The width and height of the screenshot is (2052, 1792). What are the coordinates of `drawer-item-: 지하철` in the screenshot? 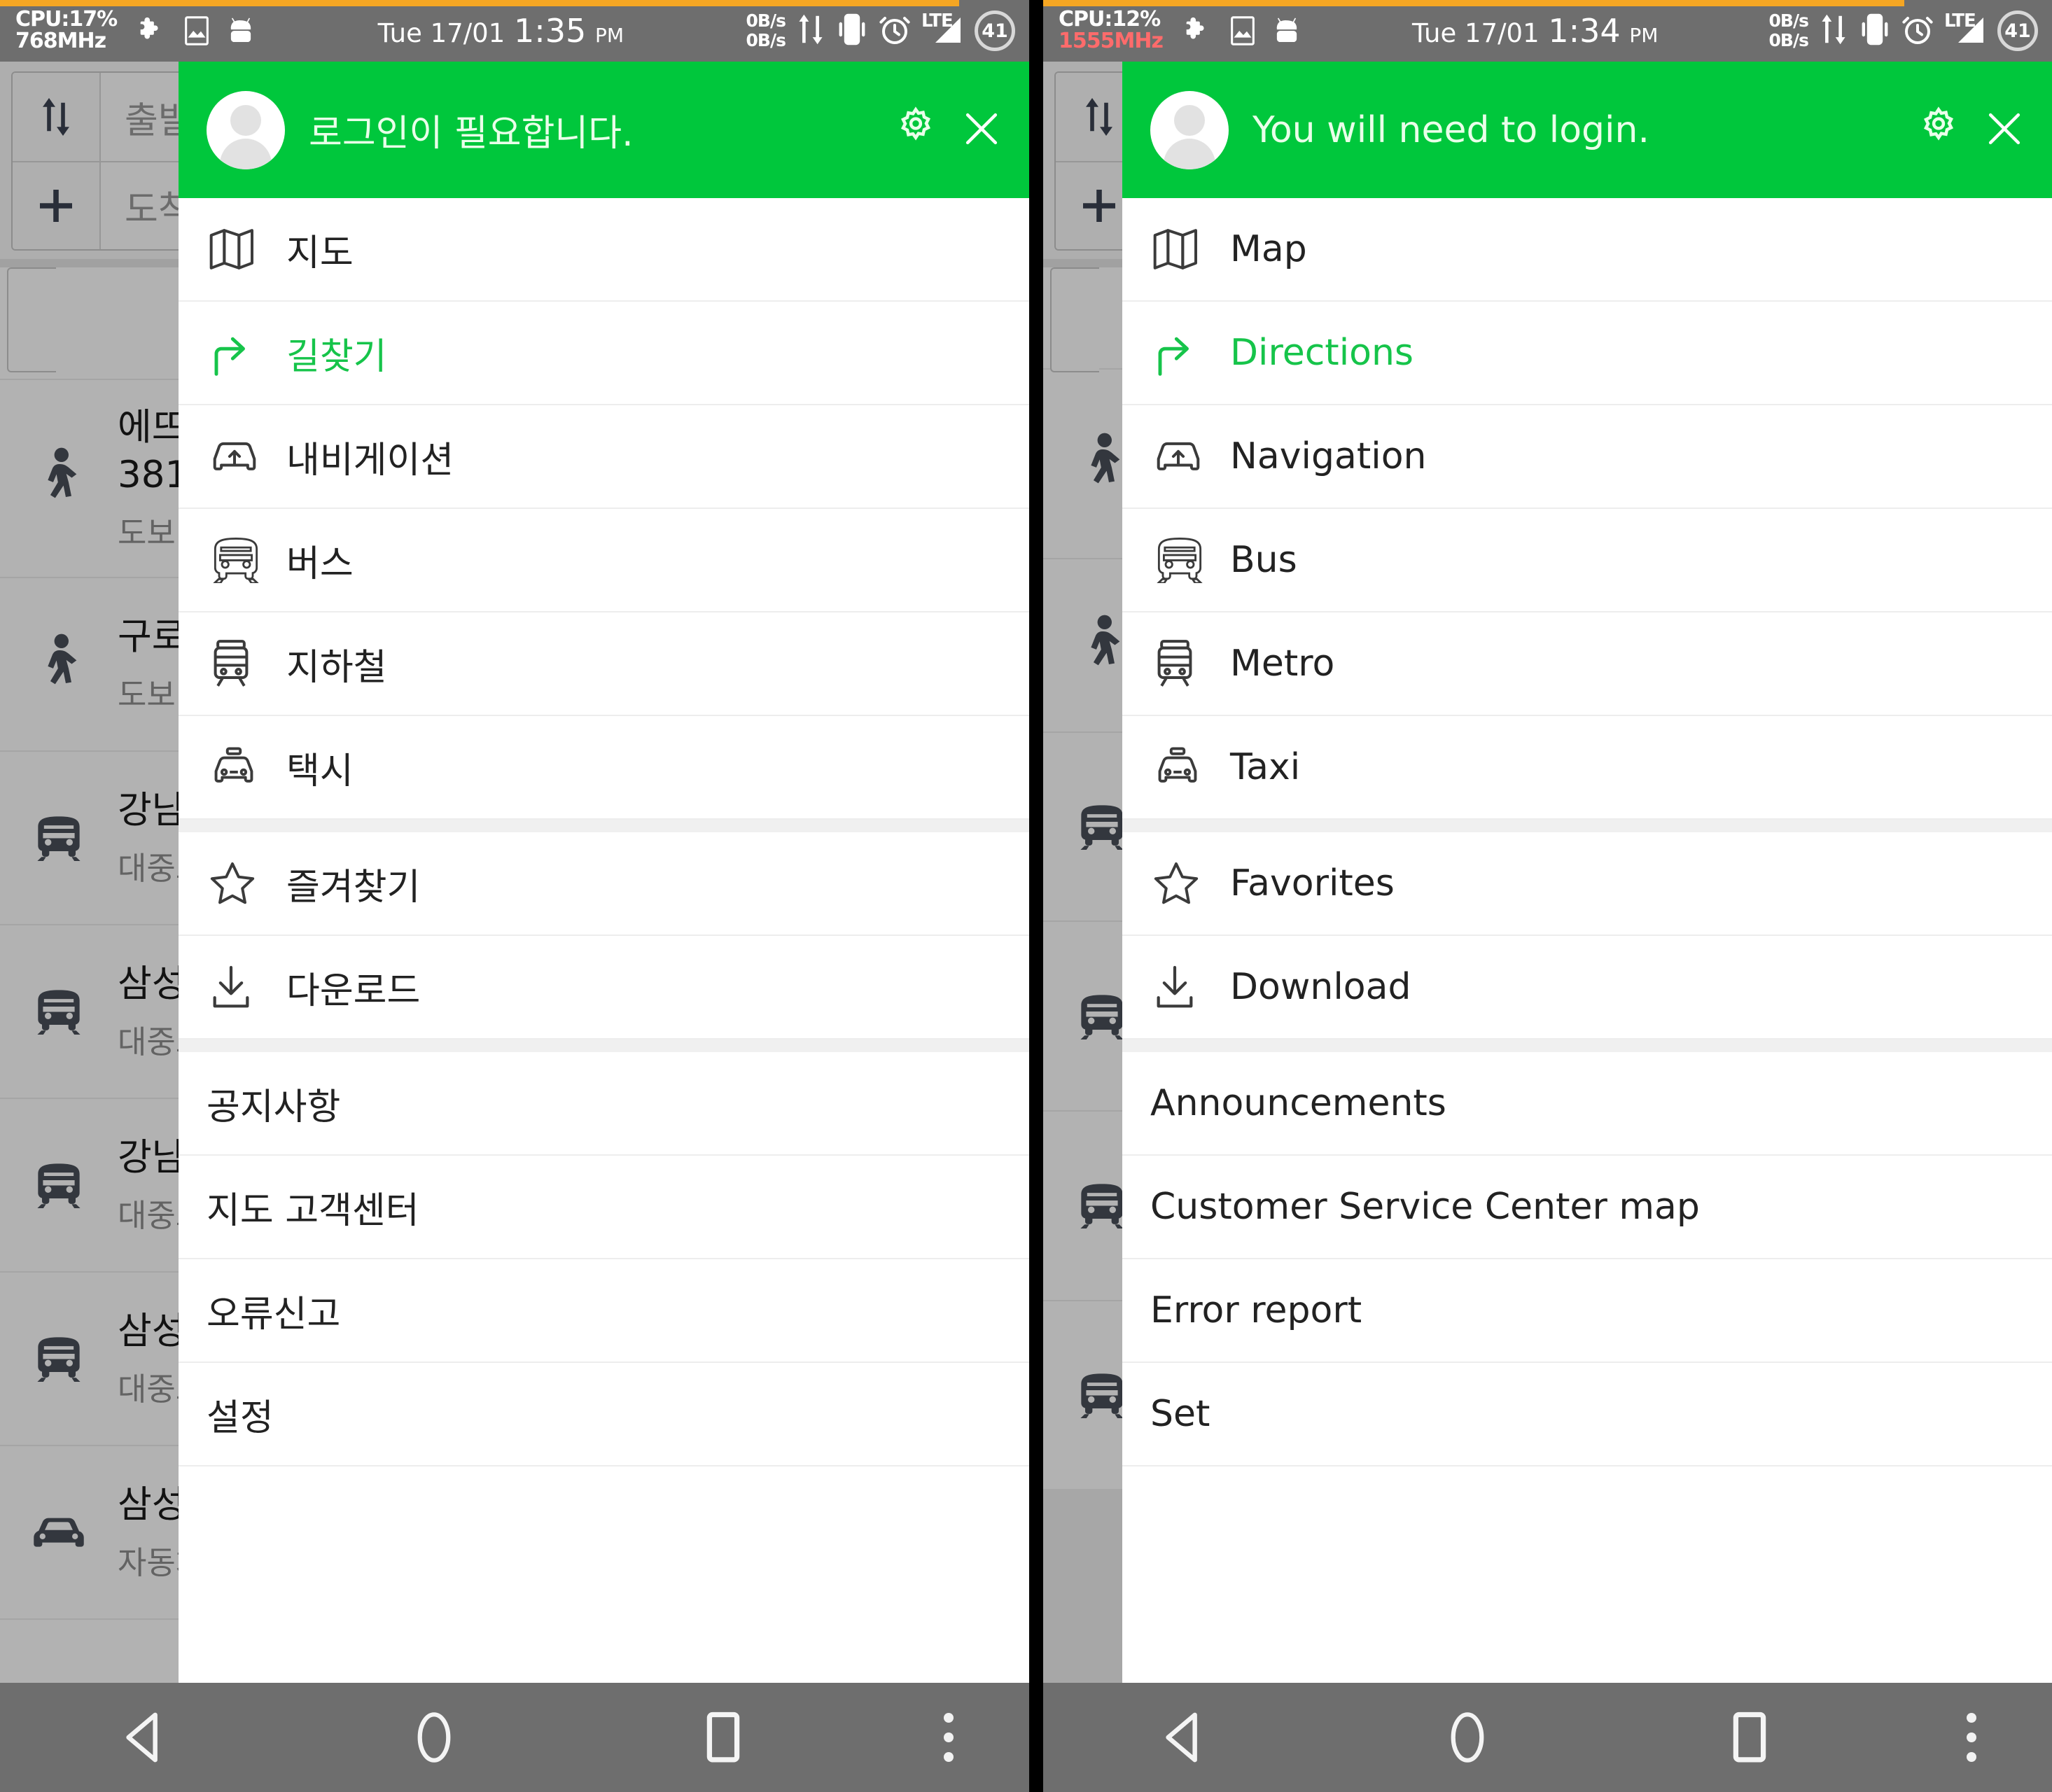 It's located at (604, 664).